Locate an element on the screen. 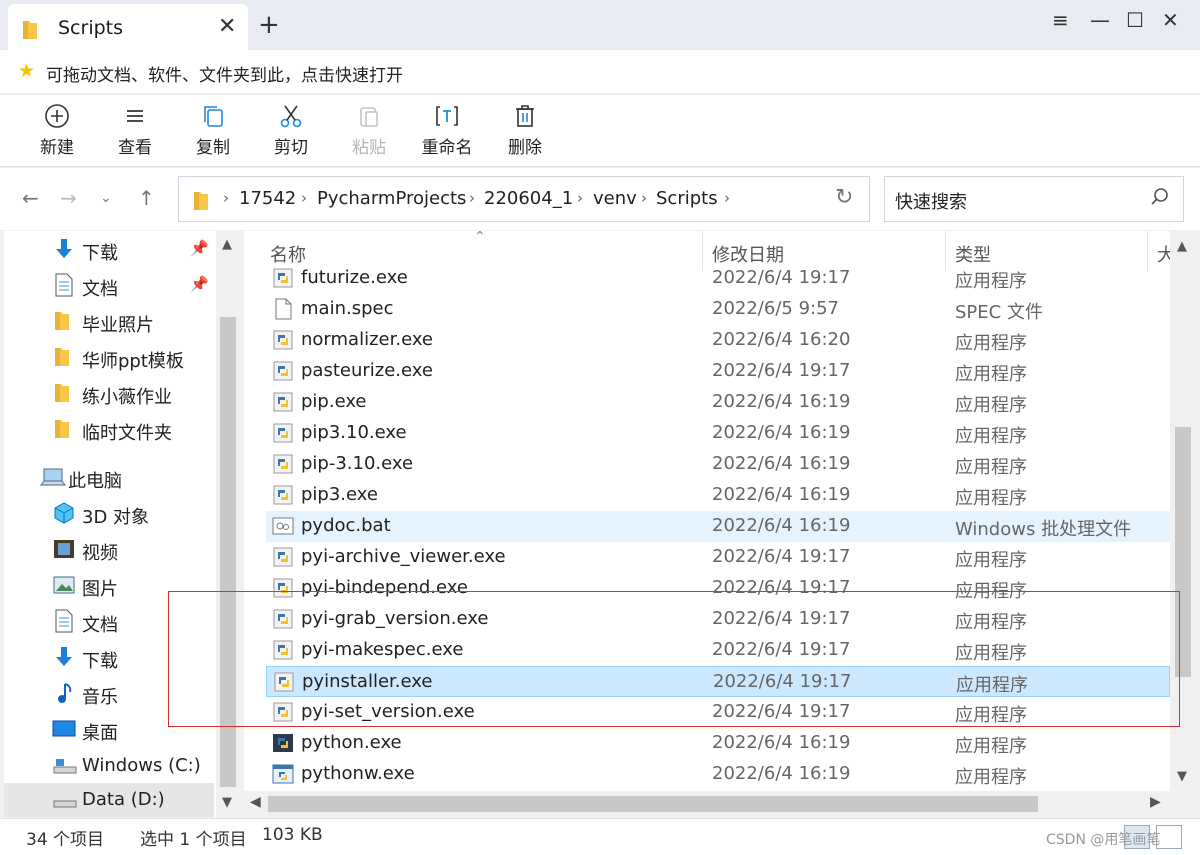  sidebar-item-videos: 视频 is located at coordinates (109, 550).